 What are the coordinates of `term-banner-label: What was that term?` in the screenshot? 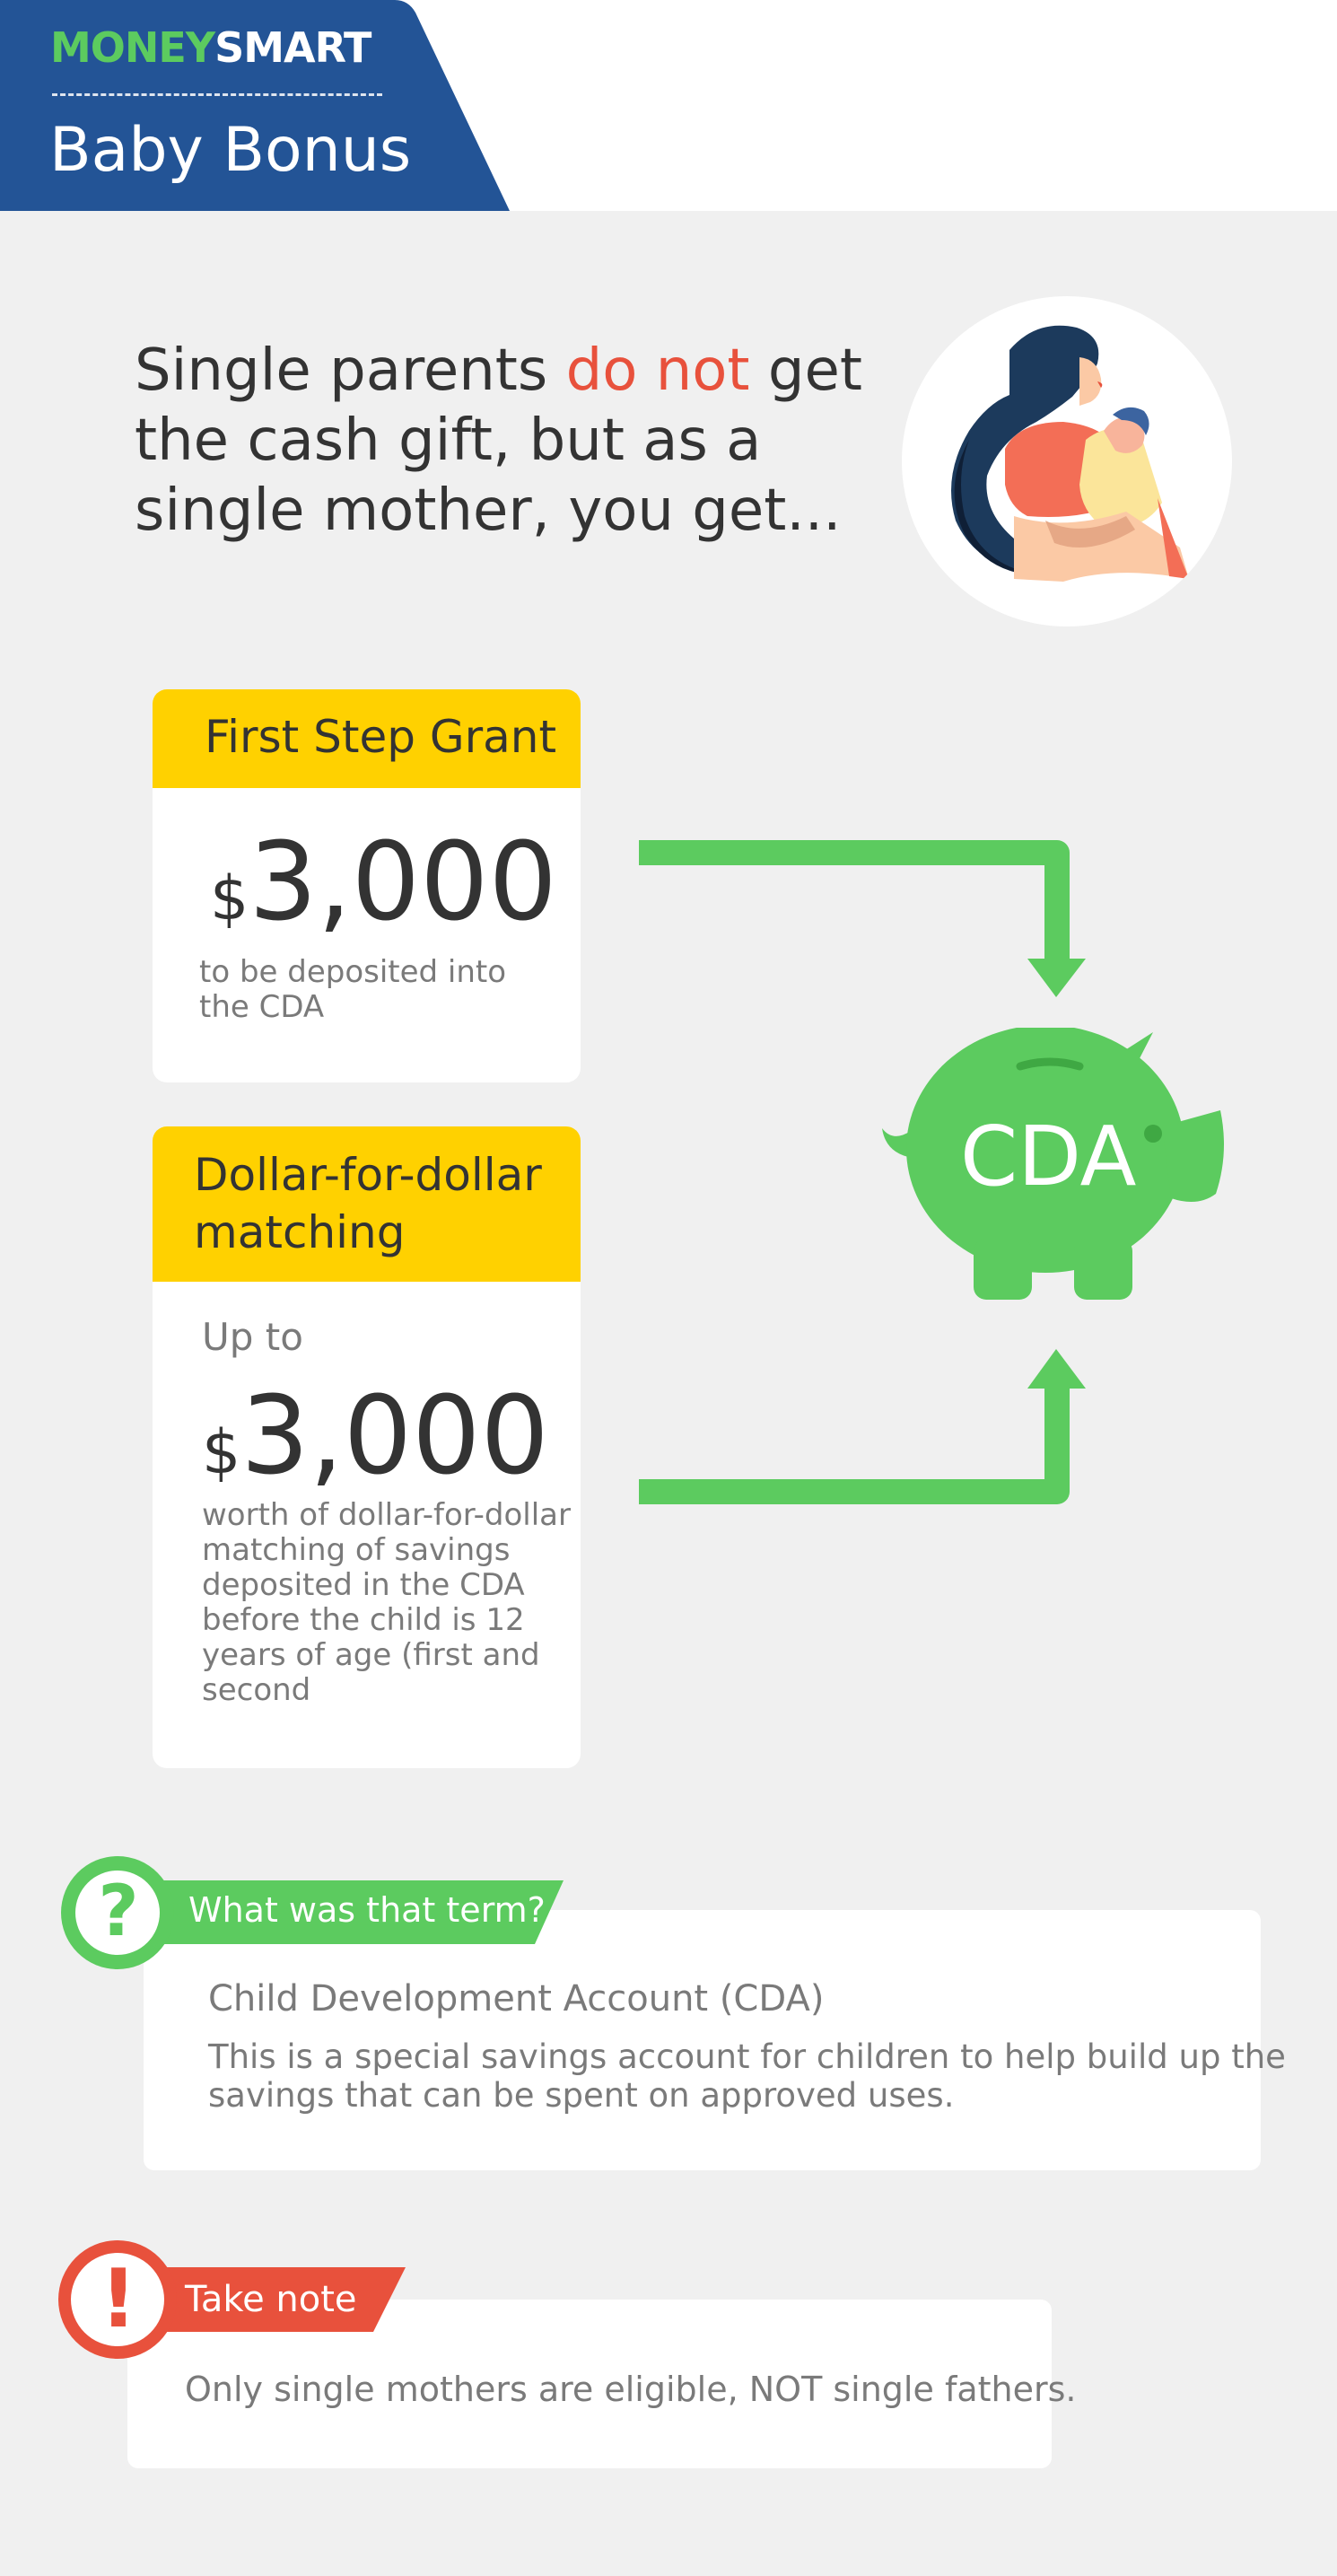 It's located at (367, 1910).